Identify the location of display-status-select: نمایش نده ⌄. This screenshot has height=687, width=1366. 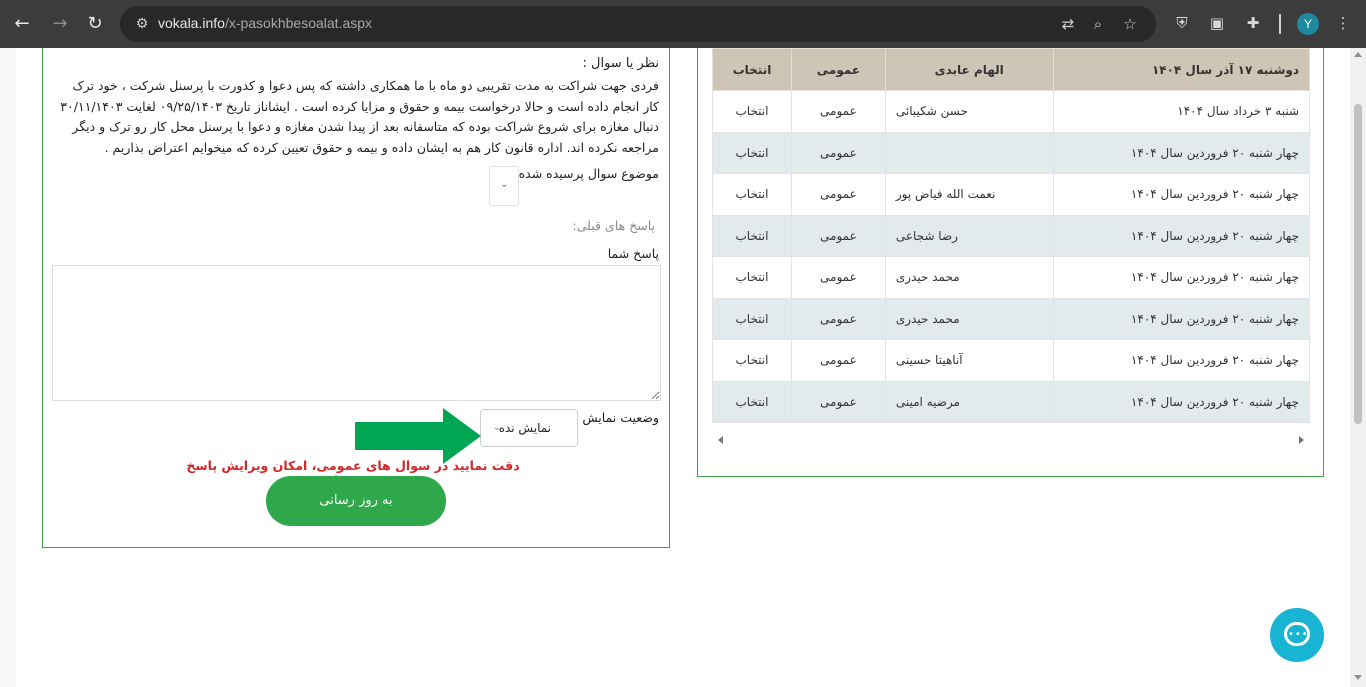
(529, 428).